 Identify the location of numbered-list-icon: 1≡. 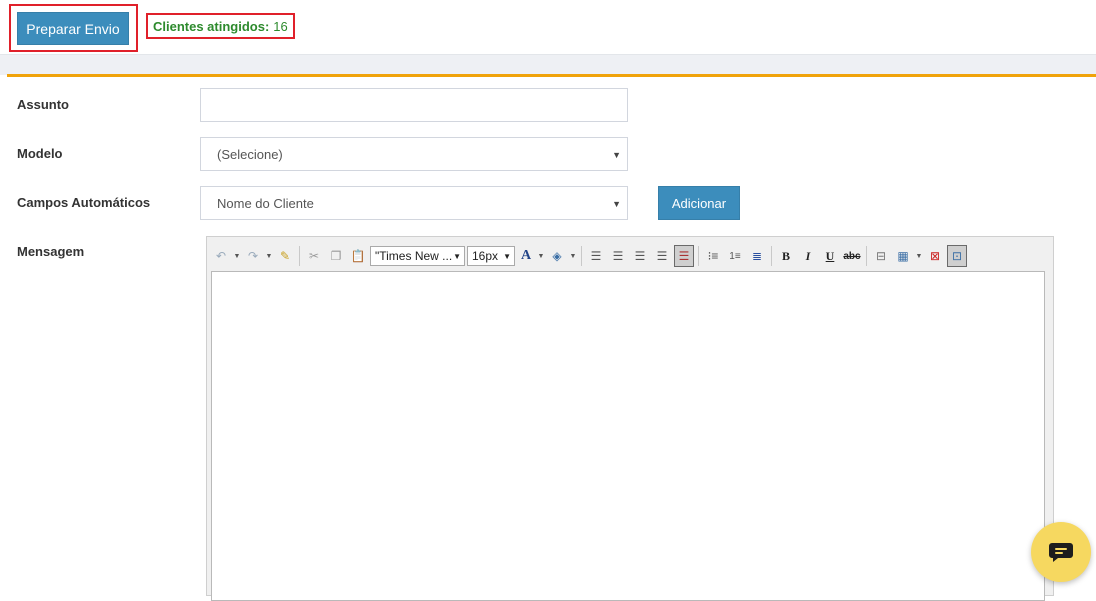
(735, 256).